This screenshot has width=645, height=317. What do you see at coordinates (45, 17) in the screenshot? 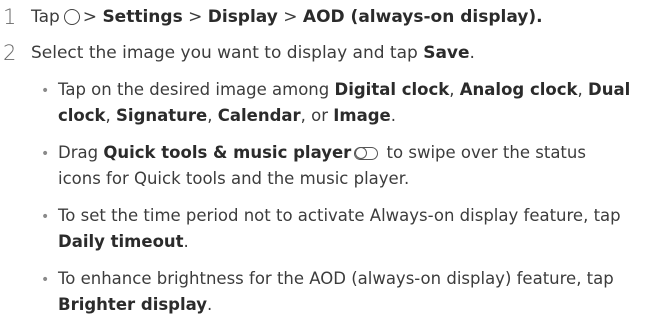
I see `tap-word: Tap` at bounding box center [45, 17].